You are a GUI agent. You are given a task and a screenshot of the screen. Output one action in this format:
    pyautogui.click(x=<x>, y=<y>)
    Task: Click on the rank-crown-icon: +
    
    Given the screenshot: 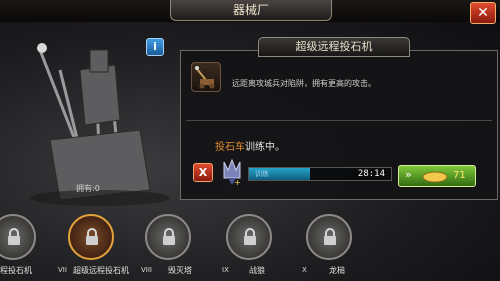 What is the action you would take?
    pyautogui.click(x=232, y=172)
    